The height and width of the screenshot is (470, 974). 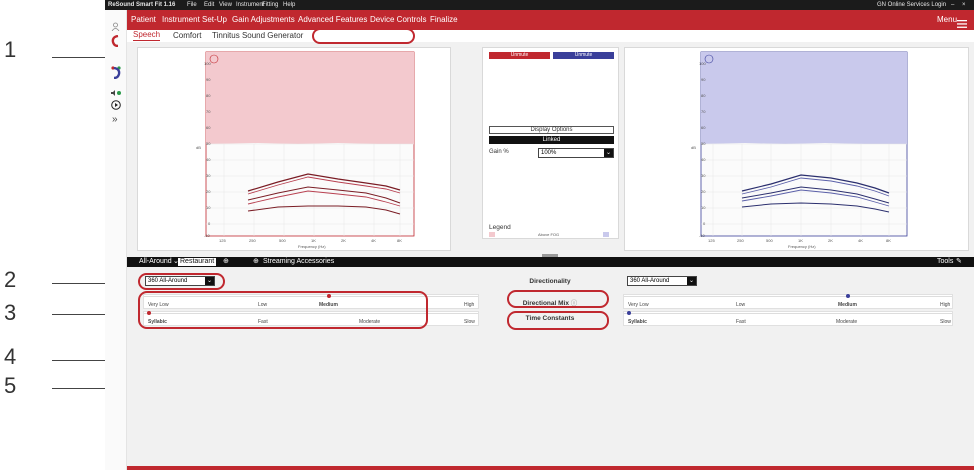 I want to click on unmute-right-button: Unmute, so click(x=583, y=55).